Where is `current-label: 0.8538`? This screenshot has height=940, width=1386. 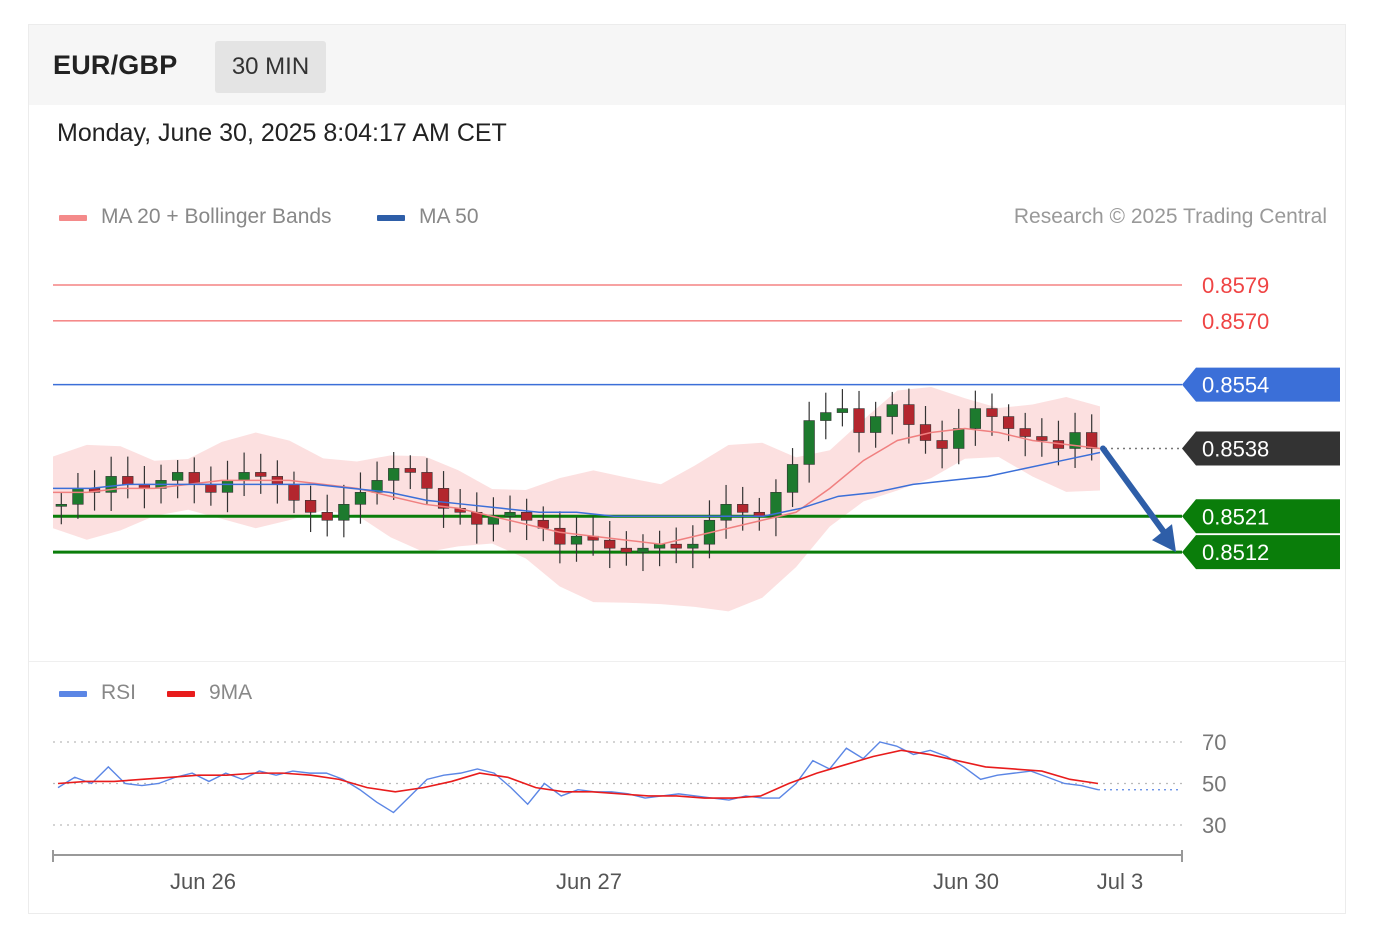 current-label: 0.8538 is located at coordinates (1235, 448).